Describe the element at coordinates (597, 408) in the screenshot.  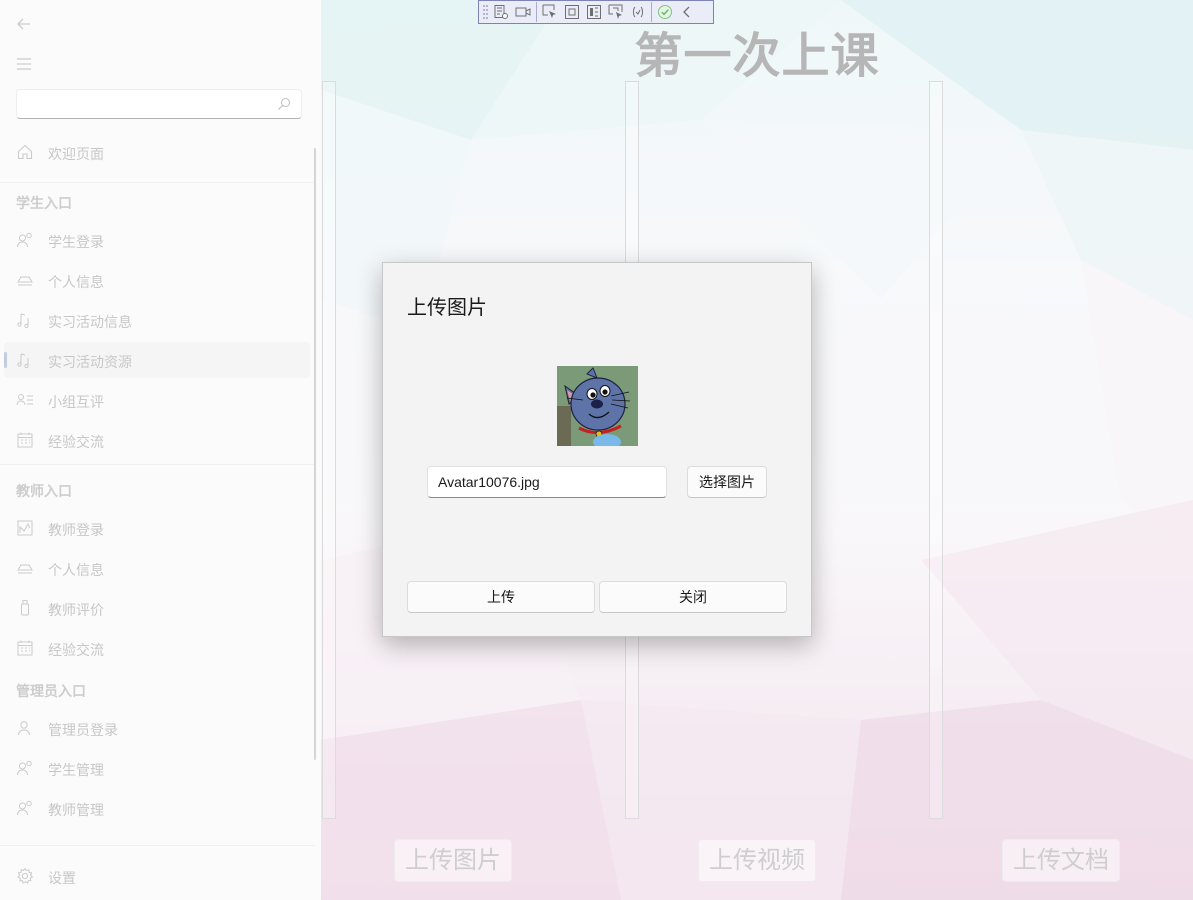
I see `avatar-preview-image` at that location.